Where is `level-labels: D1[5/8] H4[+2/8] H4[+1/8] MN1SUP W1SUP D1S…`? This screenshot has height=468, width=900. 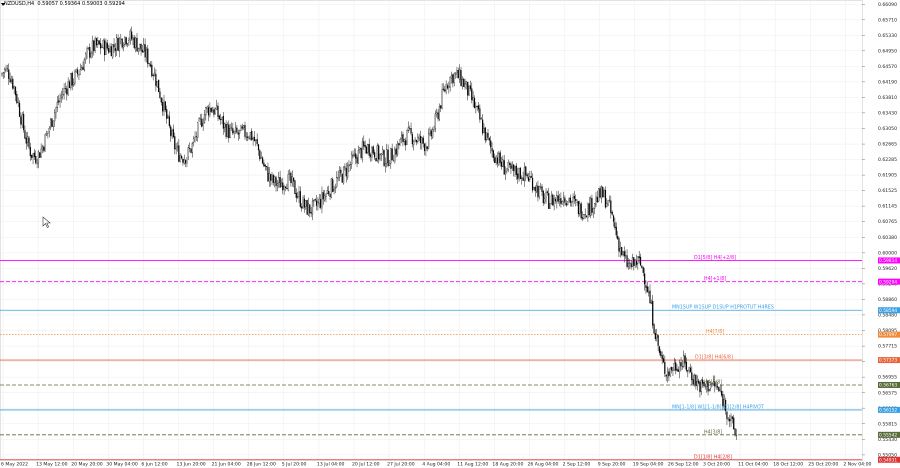
level-labels: D1[5/8] H4[+2/8] H4[+1/8] MN1SUP W1SUP D1S… is located at coordinates (723, 357).